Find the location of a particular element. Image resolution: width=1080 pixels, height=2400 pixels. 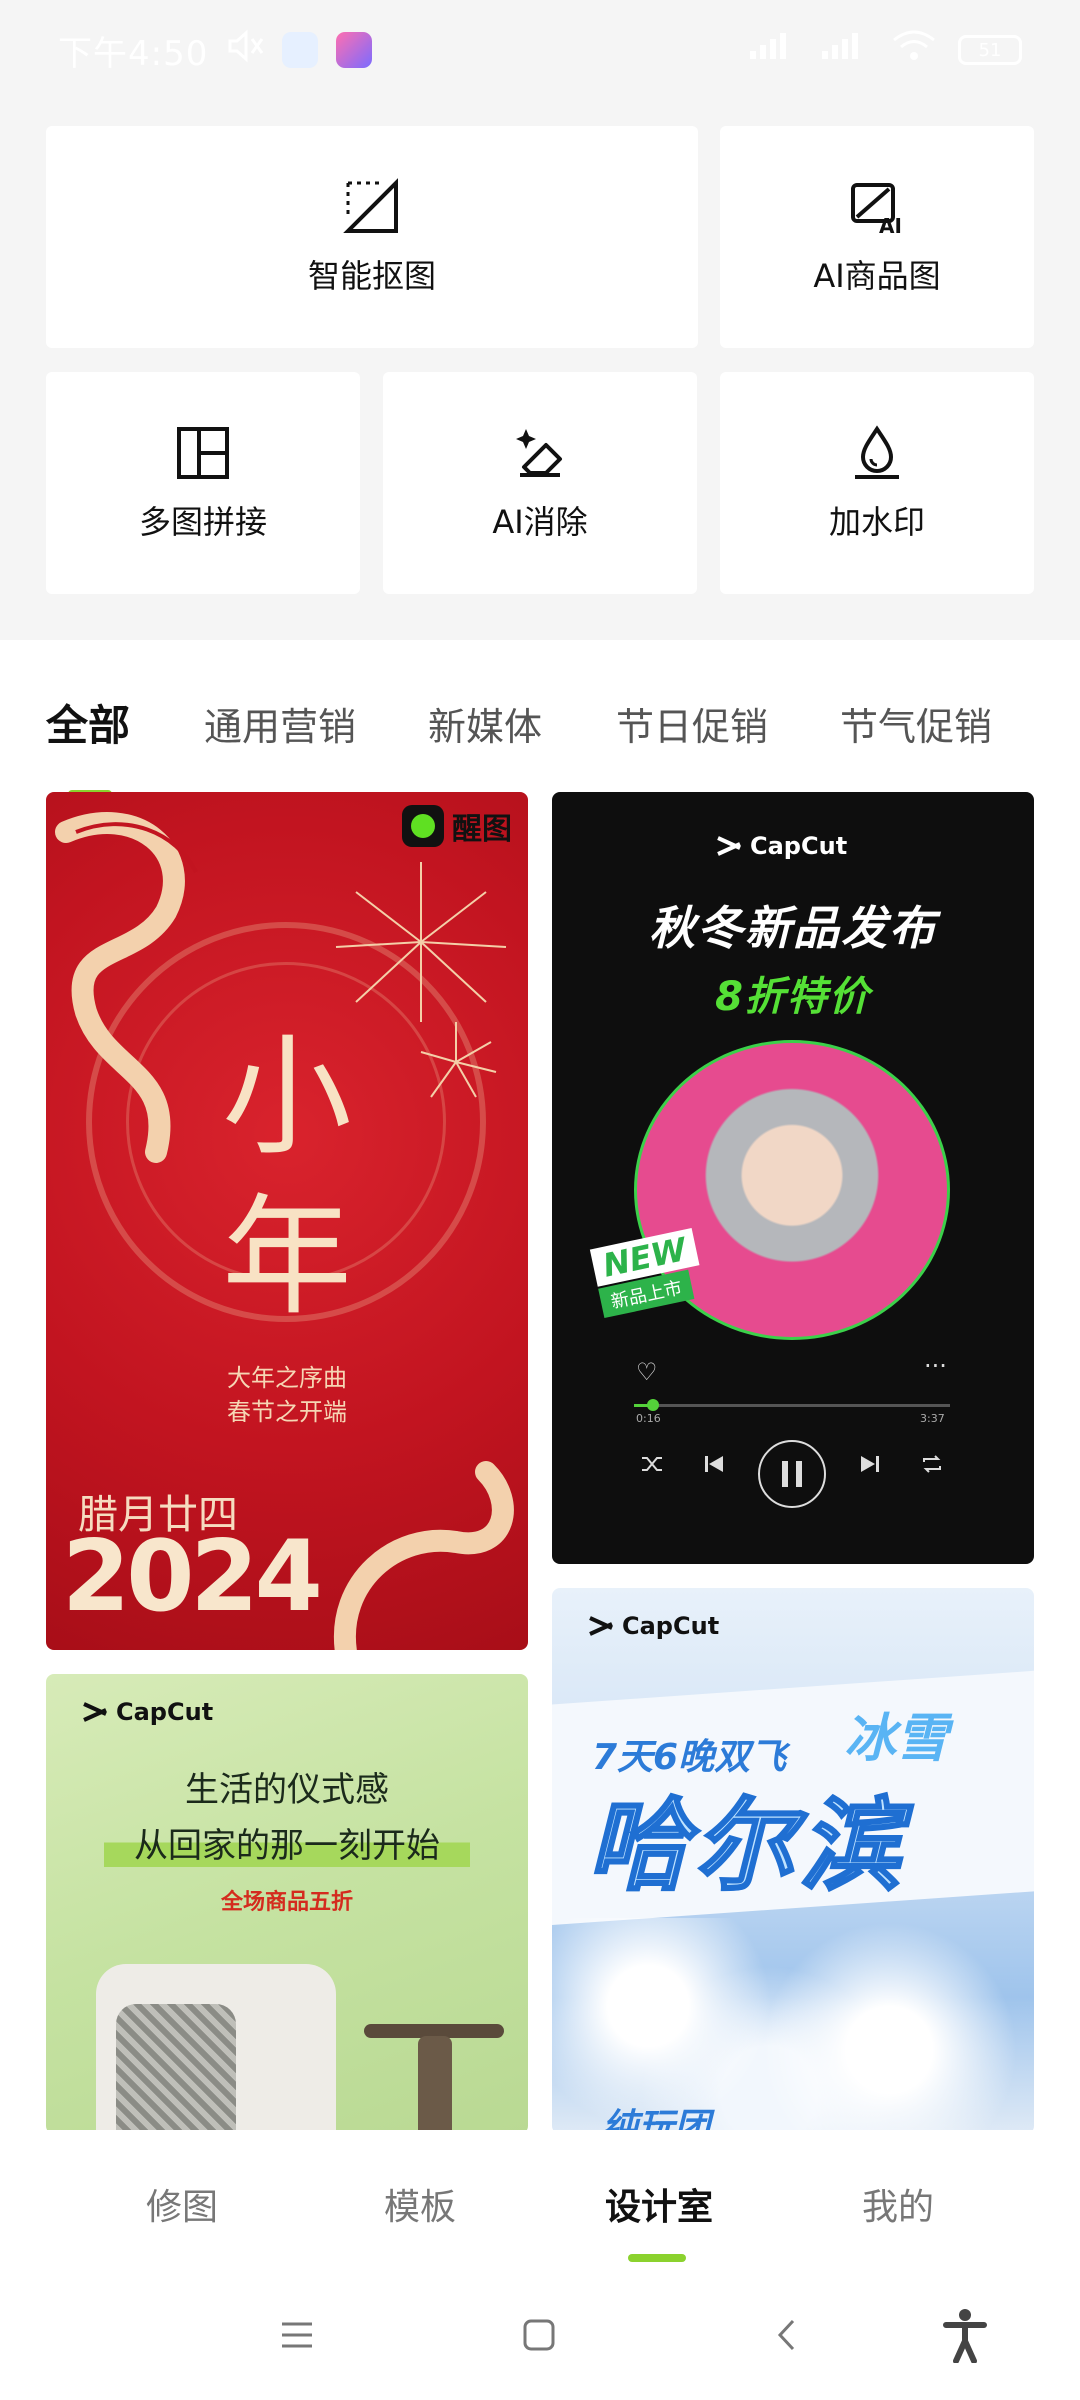

repeat-icon is located at coordinates (932, 1466).